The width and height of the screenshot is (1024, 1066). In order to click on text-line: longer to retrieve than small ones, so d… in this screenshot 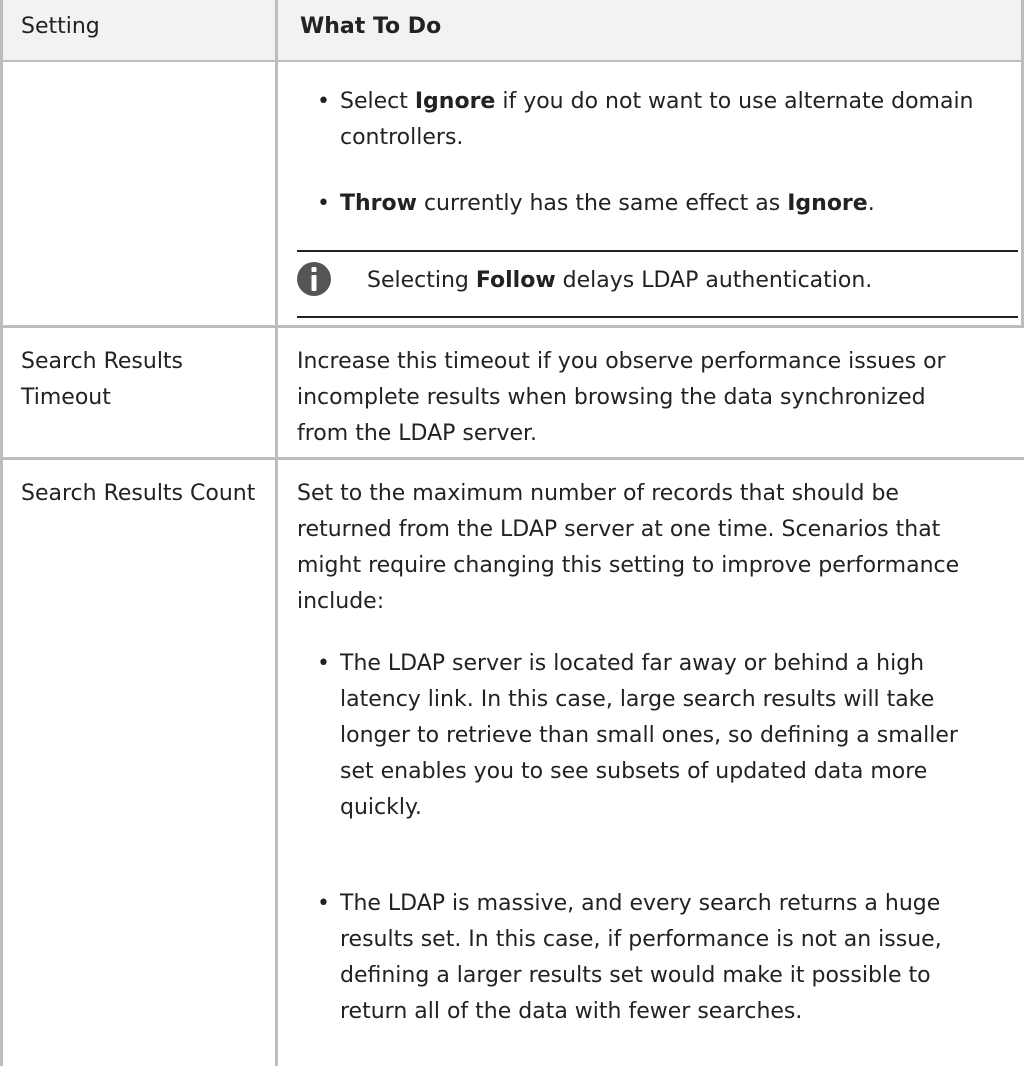, I will do `click(649, 735)`.